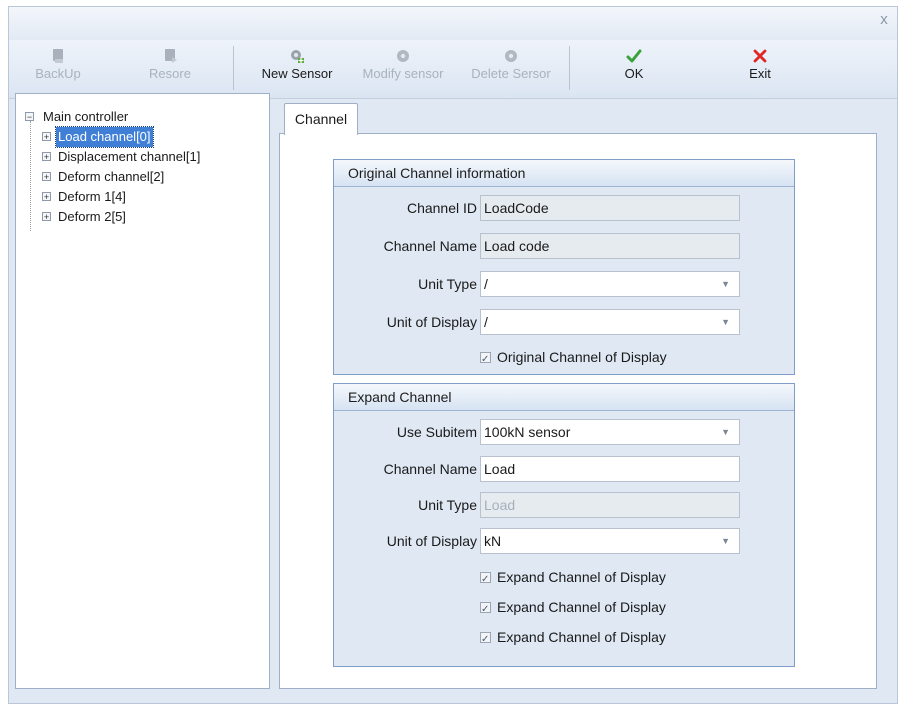  Describe the element at coordinates (297, 73) in the screenshot. I see `new-sensor-label: New Sensor` at that location.